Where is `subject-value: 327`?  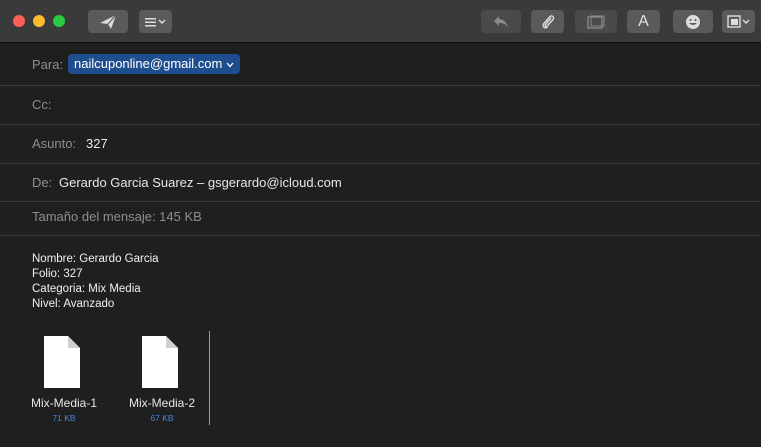
subject-value: 327 is located at coordinates (97, 143).